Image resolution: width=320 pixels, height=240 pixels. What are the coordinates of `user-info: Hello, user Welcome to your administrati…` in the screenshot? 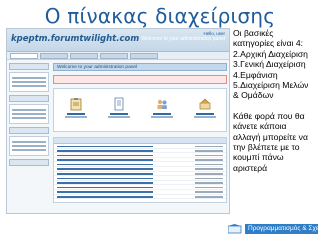 It's located at (183, 36).